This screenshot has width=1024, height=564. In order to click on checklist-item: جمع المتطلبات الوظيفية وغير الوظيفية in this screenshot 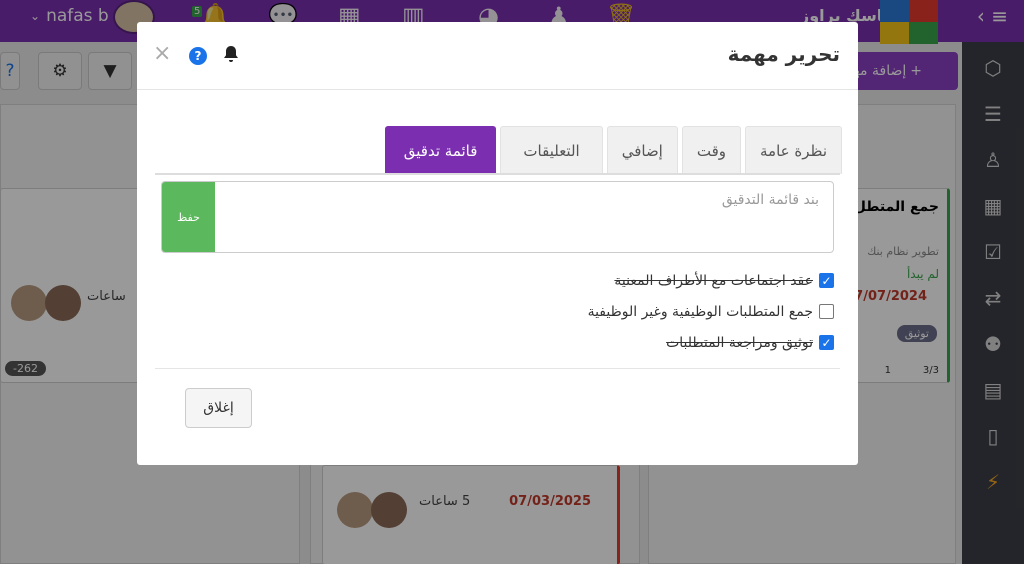, I will do `click(711, 311)`.